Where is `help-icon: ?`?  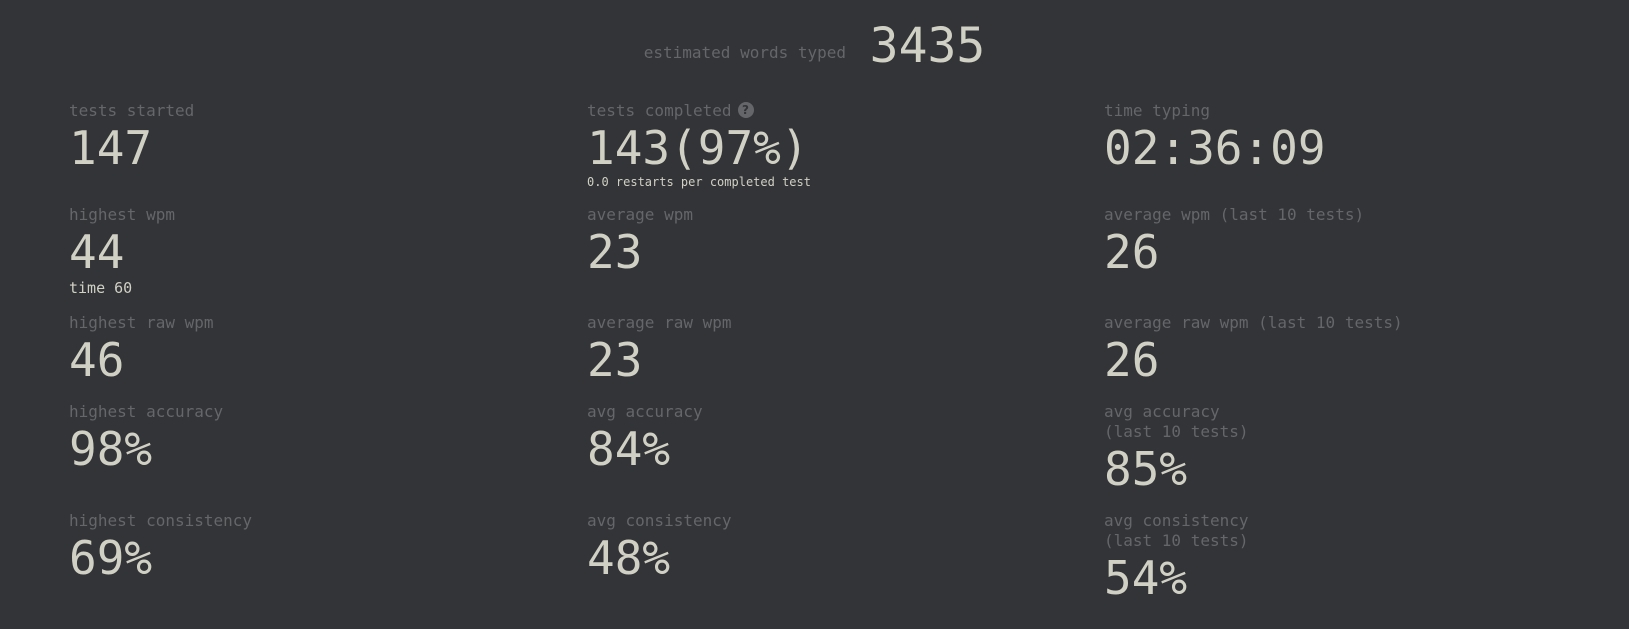 help-icon: ? is located at coordinates (745, 109).